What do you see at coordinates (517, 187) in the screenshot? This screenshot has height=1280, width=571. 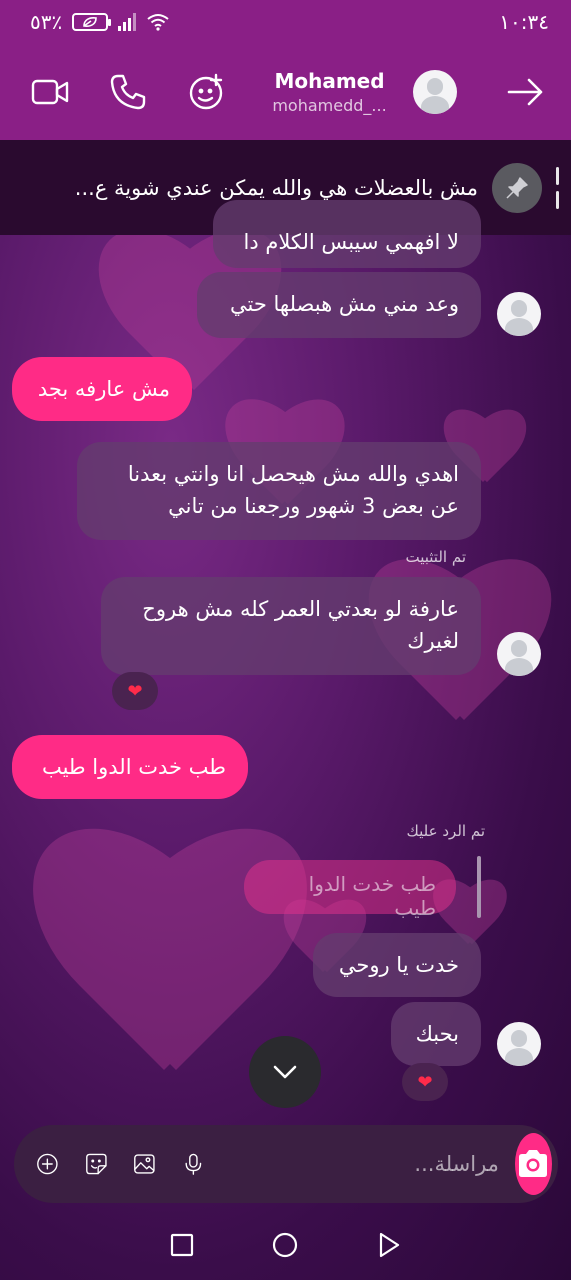 I see `pin-icon` at bounding box center [517, 187].